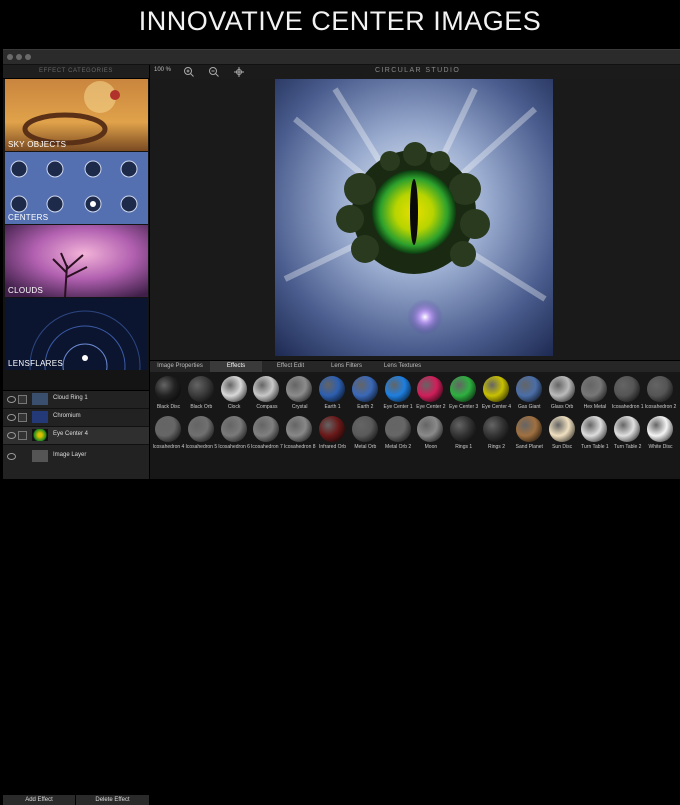 The image size is (680, 805). Describe the element at coordinates (76, 115) in the screenshot. I see `category-sky-objects: SKY OBJECTS` at that location.